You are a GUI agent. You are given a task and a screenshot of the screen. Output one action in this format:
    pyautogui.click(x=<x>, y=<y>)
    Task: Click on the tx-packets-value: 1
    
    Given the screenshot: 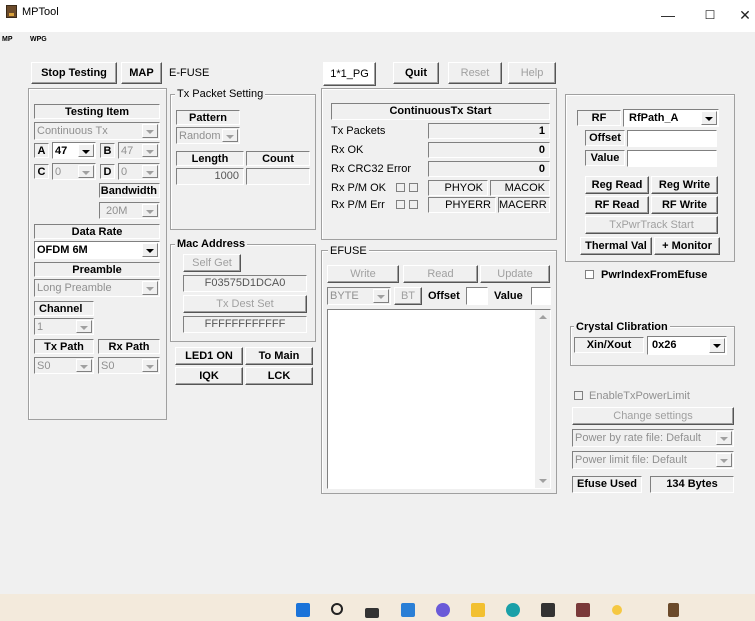 What is the action you would take?
    pyautogui.click(x=489, y=131)
    